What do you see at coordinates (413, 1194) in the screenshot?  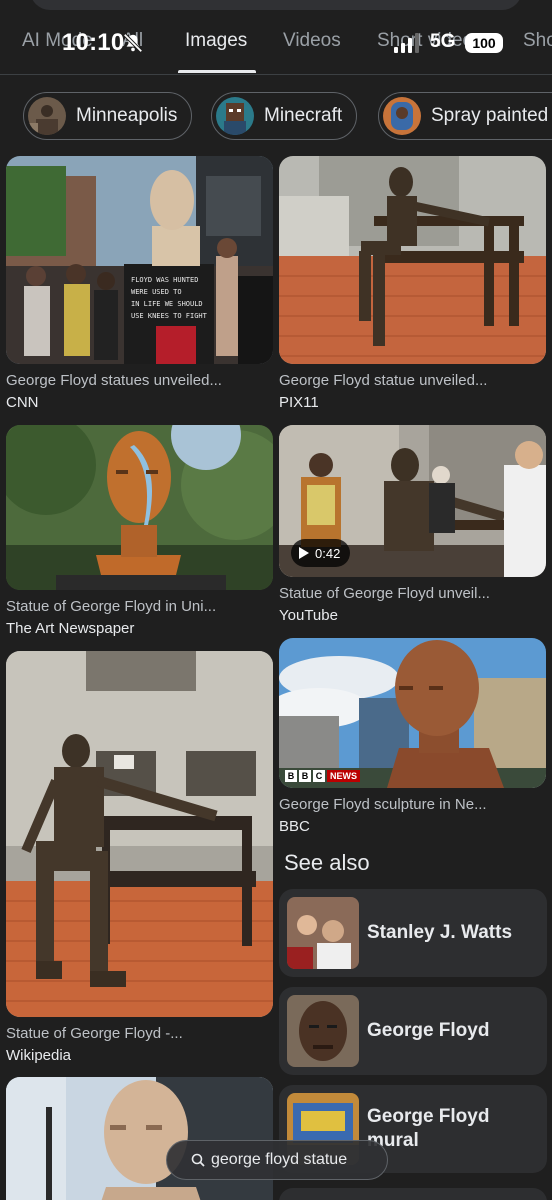 I see `related-search-next` at bounding box center [413, 1194].